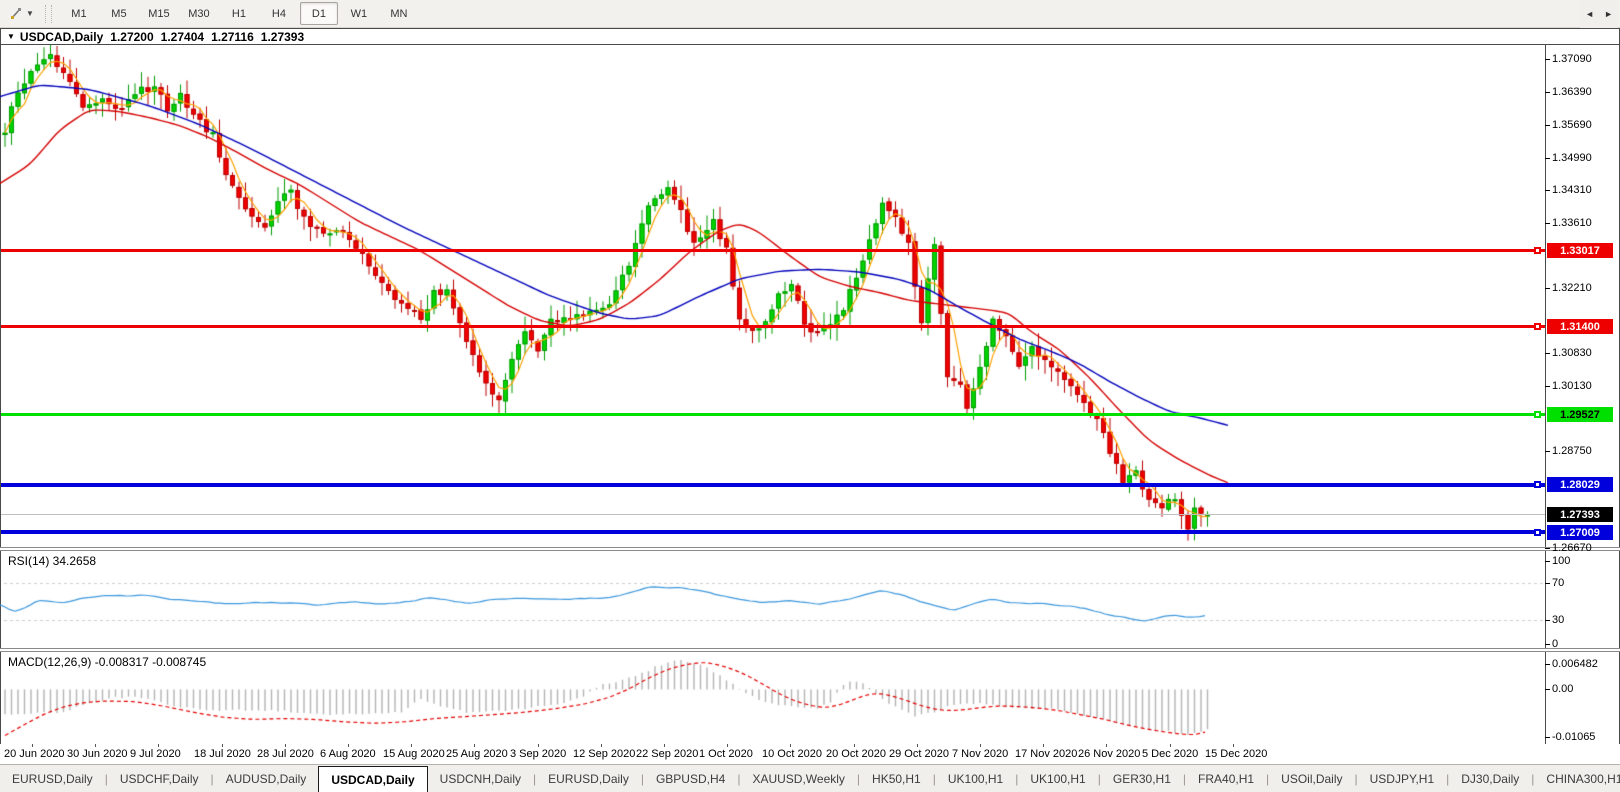 Image resolution: width=1620 pixels, height=792 pixels. What do you see at coordinates (79, 13) in the screenshot?
I see `timeframe-button-m1: M1` at bounding box center [79, 13].